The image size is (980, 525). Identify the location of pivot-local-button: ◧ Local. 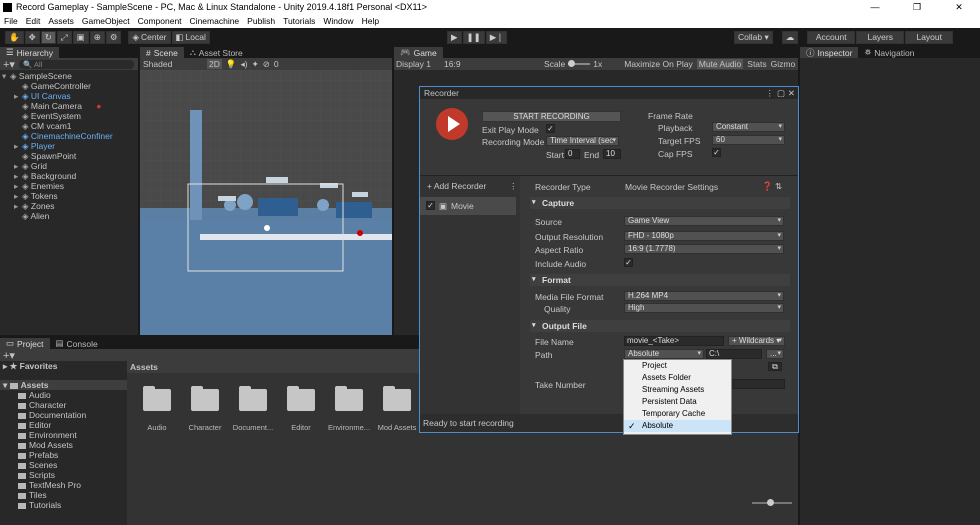
(190, 37).